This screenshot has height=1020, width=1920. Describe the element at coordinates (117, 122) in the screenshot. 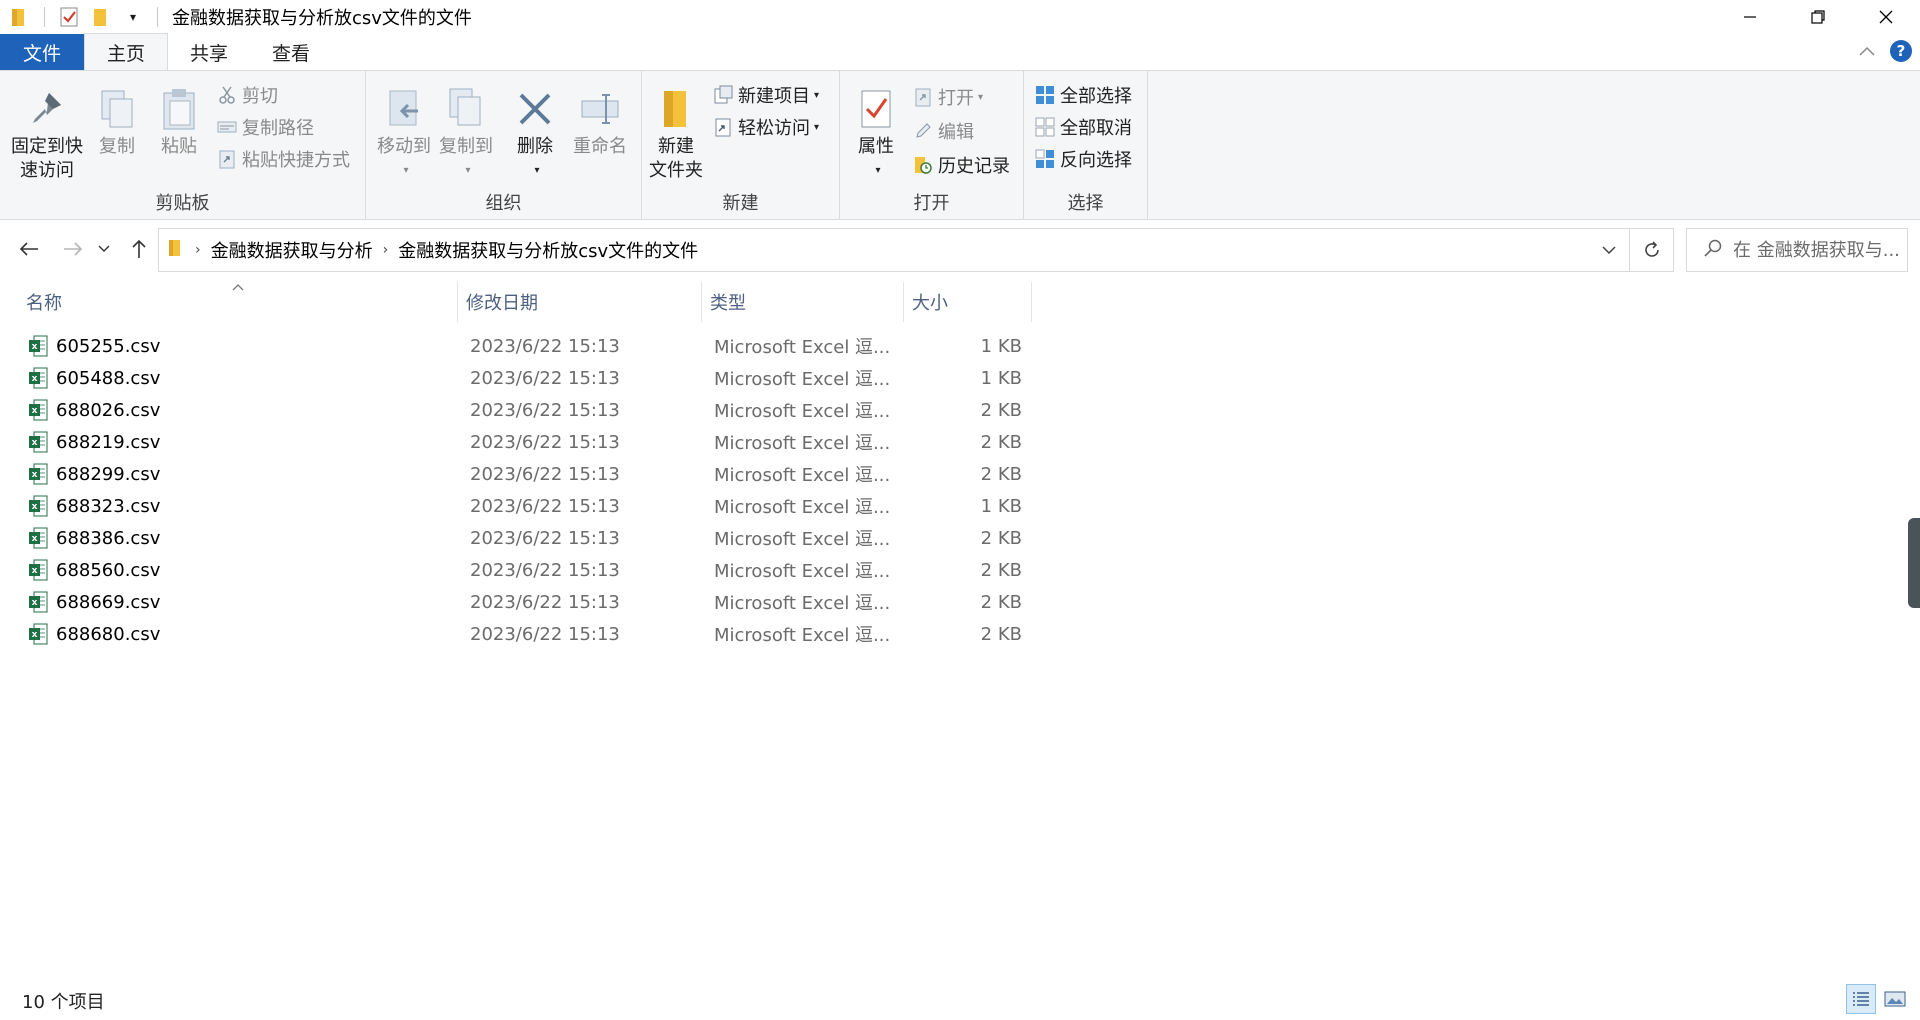

I see `copy-button: 复制` at that location.